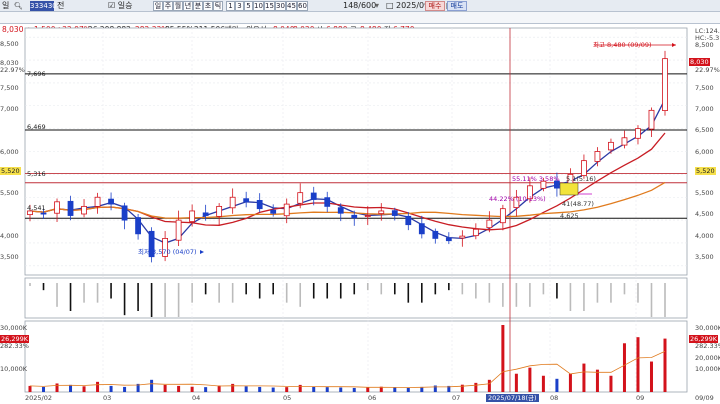 The height and width of the screenshot is (404, 720). Describe the element at coordinates (9, 257) in the screenshot. I see `left-tick-3500: 3,500` at that location.